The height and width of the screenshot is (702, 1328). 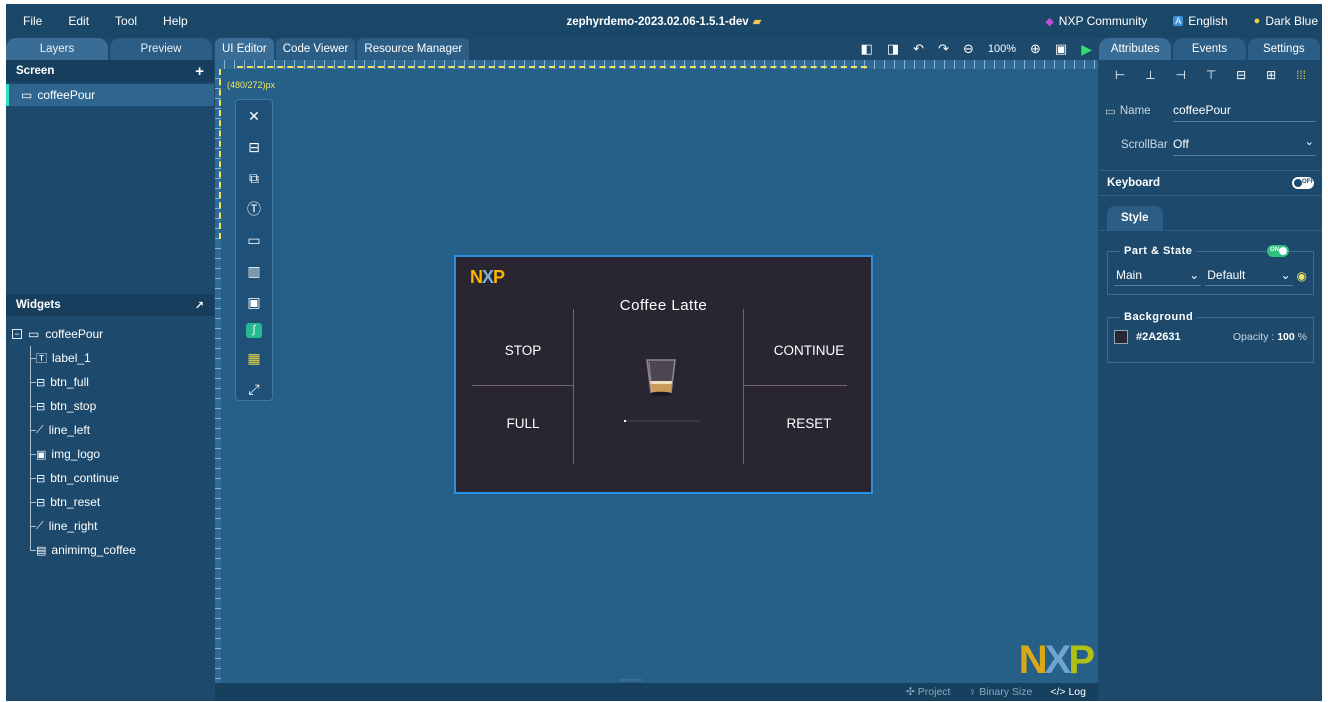 What do you see at coordinates (126, 21) in the screenshot?
I see `menu-tool: Tool` at bounding box center [126, 21].